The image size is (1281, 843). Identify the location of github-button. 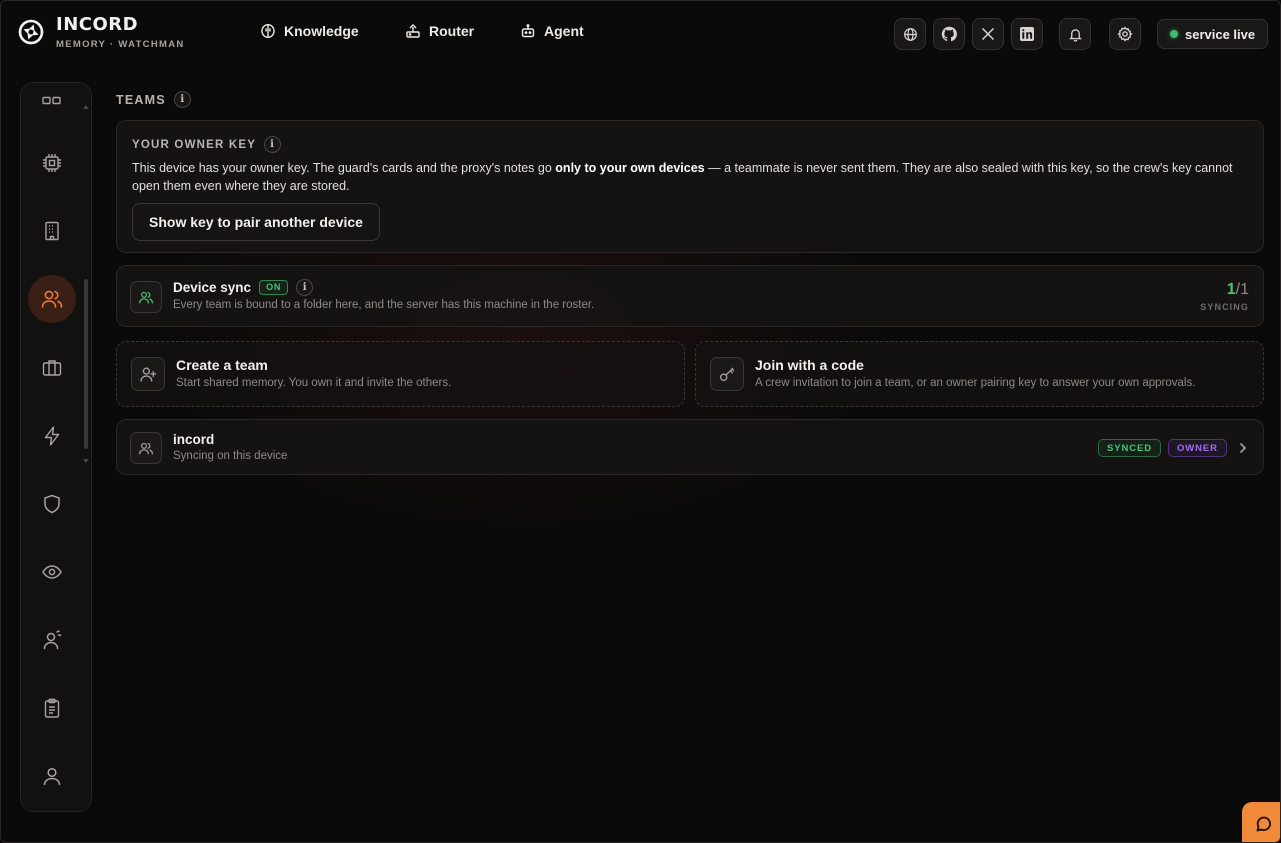
(949, 34).